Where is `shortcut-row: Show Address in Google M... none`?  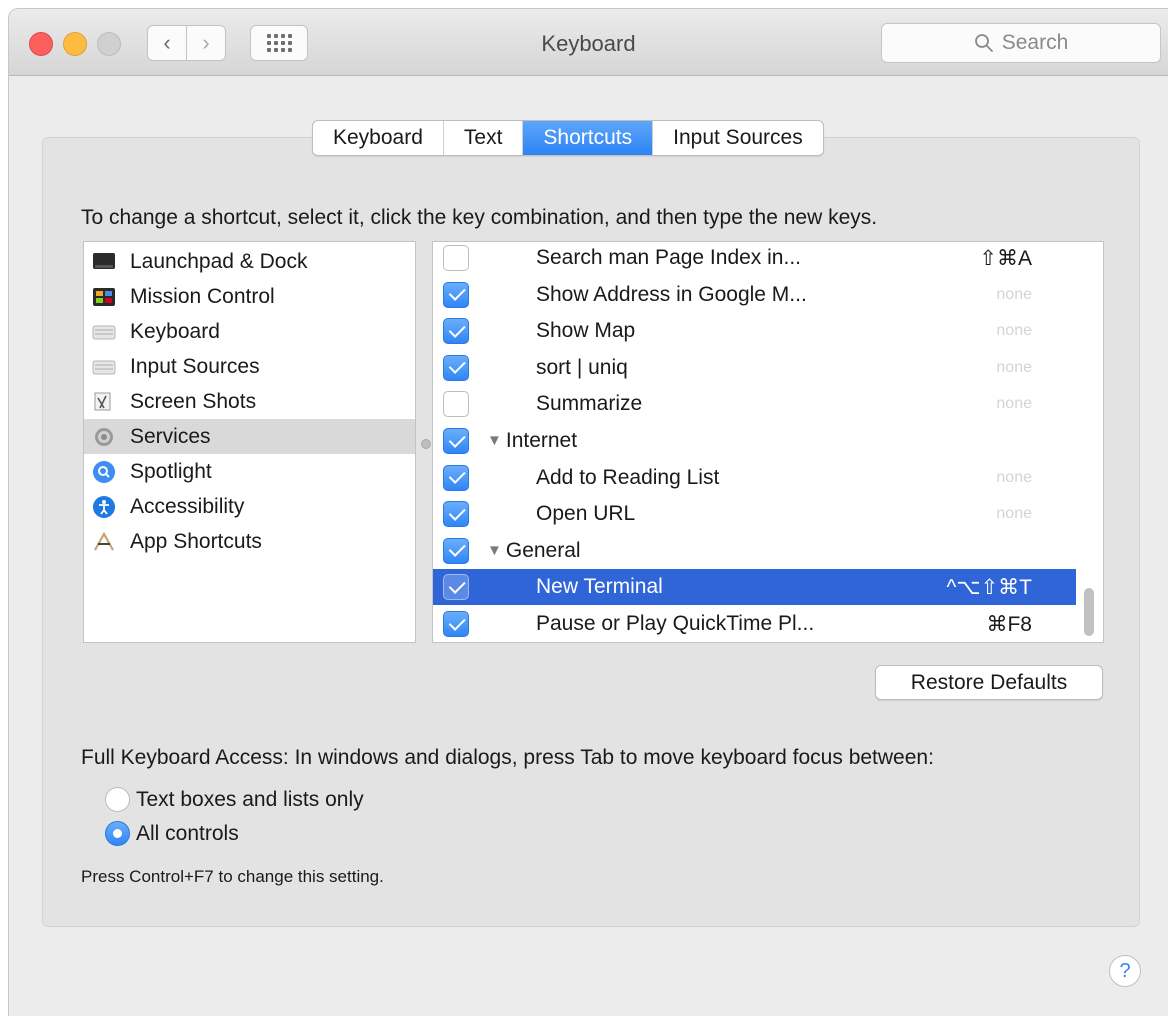 shortcut-row: Show Address in Google M... none is located at coordinates (754, 295).